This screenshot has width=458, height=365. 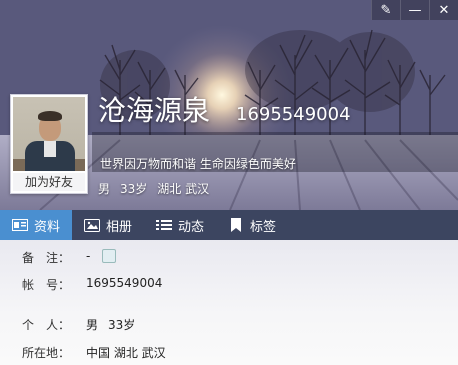 What do you see at coordinates (134, 189) in the screenshot?
I see `age-text: 33岁` at bounding box center [134, 189].